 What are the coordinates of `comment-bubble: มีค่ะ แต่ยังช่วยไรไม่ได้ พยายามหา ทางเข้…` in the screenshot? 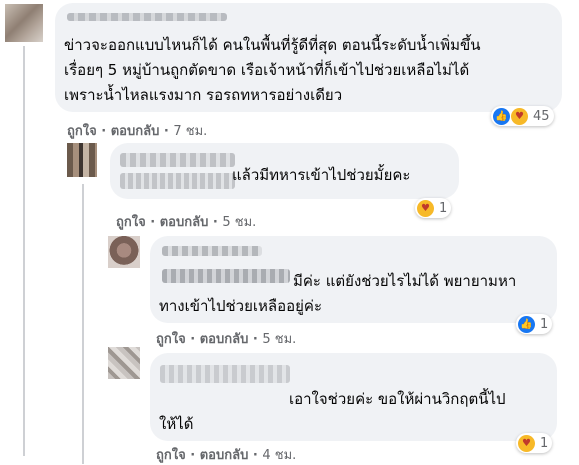 It's located at (353, 279).